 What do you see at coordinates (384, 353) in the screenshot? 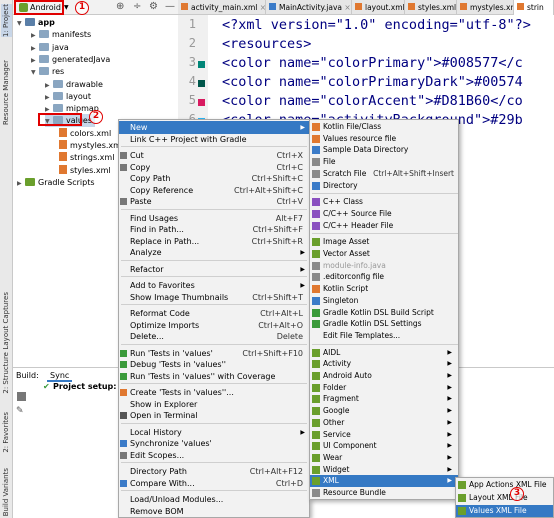
I see `new-menu-item-aidl: AIDL ▶` at bounding box center [384, 353].